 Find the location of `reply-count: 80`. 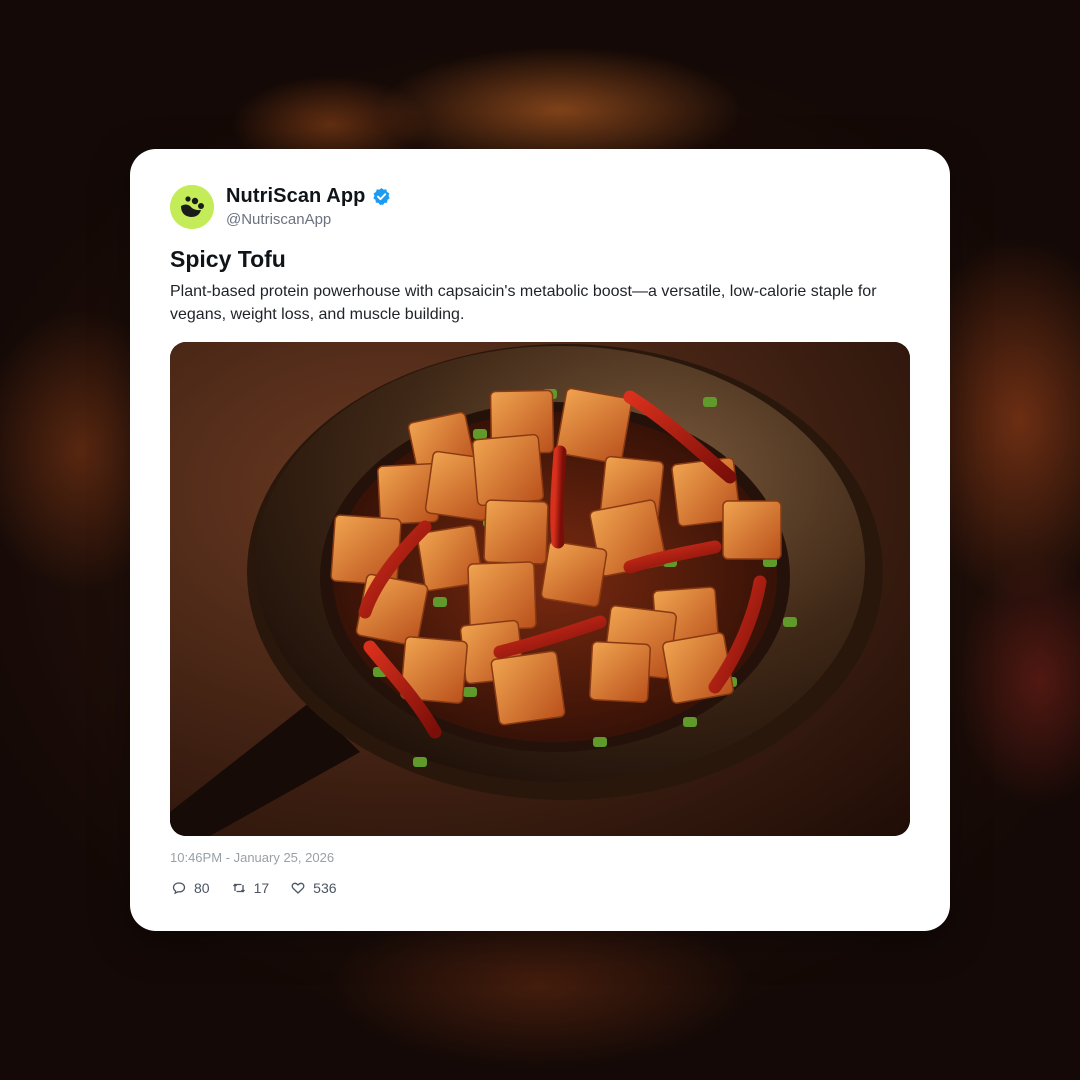

reply-count: 80 is located at coordinates (202, 888).